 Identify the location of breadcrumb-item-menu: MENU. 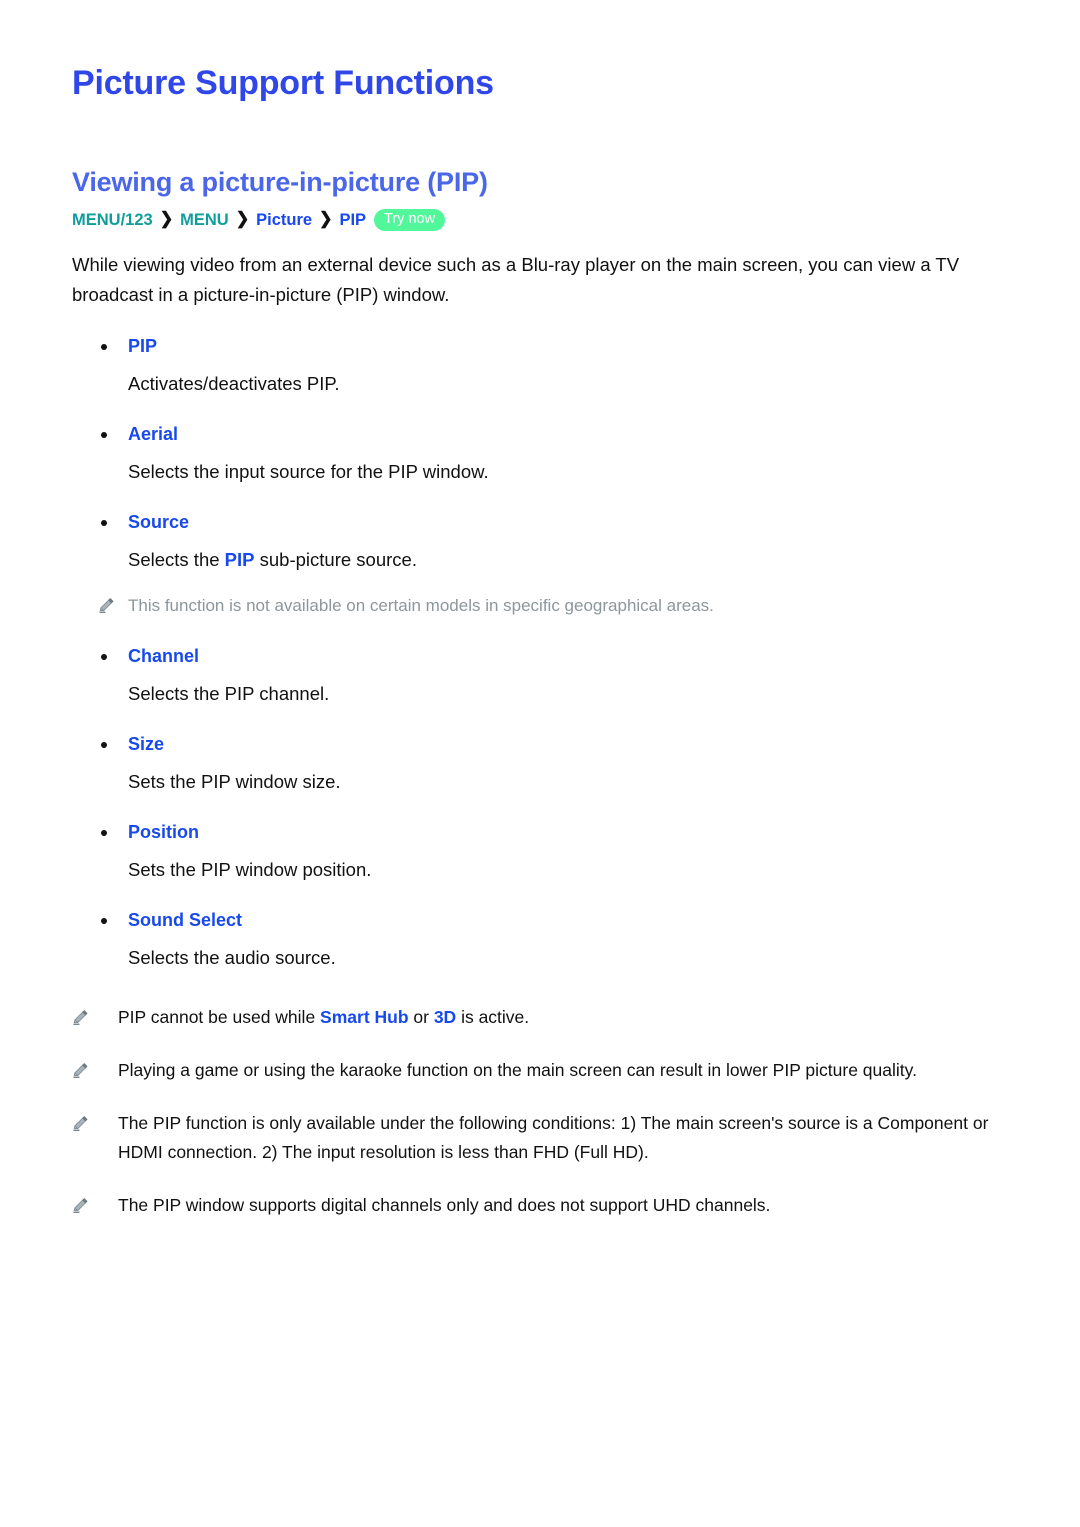
(204, 220).